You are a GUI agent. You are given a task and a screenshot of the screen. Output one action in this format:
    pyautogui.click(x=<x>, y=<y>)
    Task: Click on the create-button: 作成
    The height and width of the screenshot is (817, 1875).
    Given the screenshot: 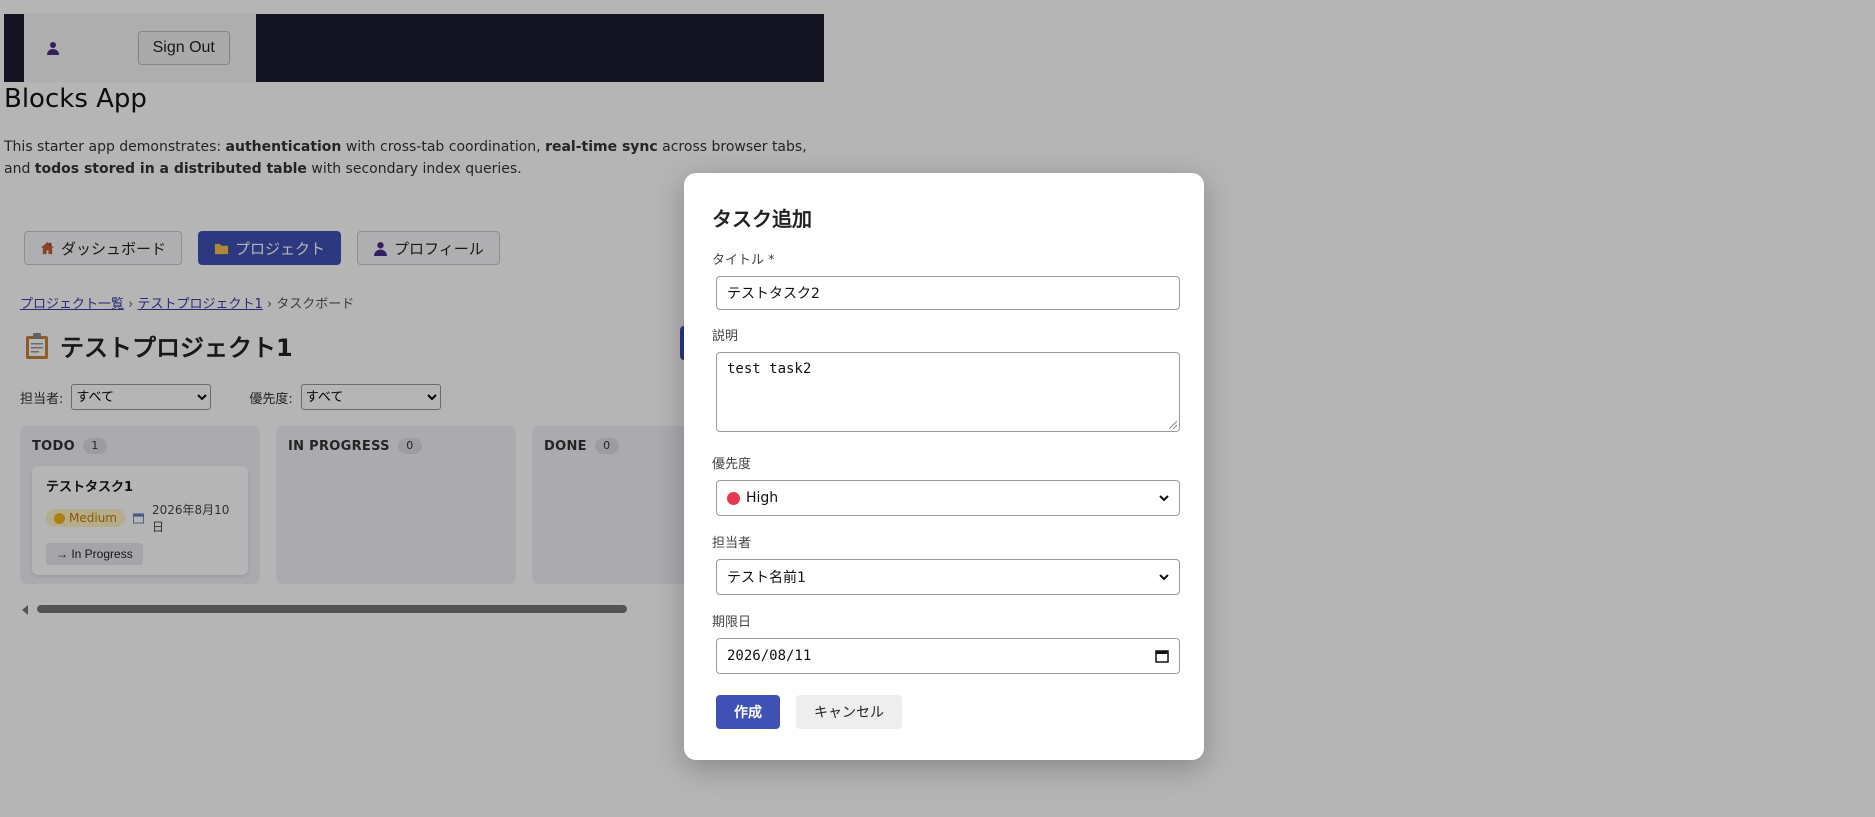 What is the action you would take?
    pyautogui.click(x=748, y=712)
    